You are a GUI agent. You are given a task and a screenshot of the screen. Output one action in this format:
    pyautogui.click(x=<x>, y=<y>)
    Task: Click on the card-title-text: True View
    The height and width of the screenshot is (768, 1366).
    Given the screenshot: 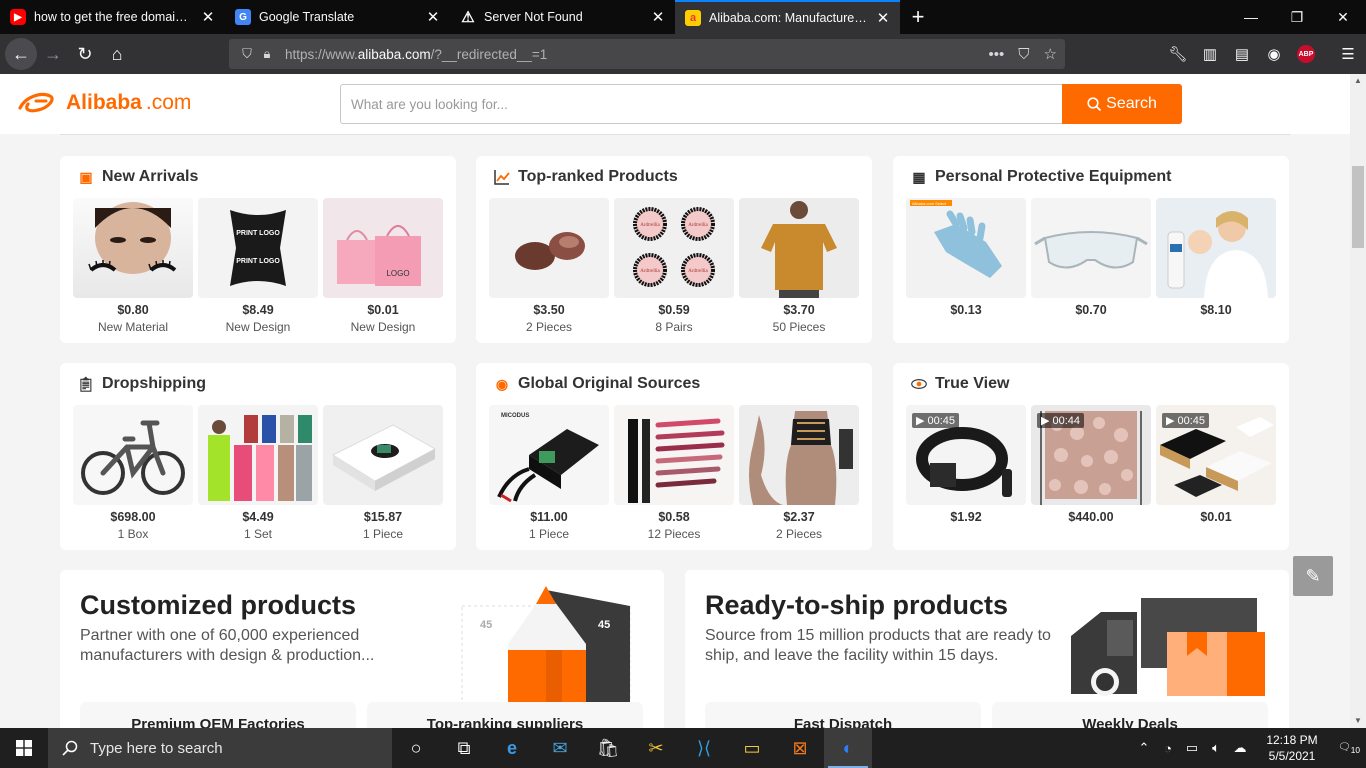 What is the action you would take?
    pyautogui.click(x=972, y=383)
    